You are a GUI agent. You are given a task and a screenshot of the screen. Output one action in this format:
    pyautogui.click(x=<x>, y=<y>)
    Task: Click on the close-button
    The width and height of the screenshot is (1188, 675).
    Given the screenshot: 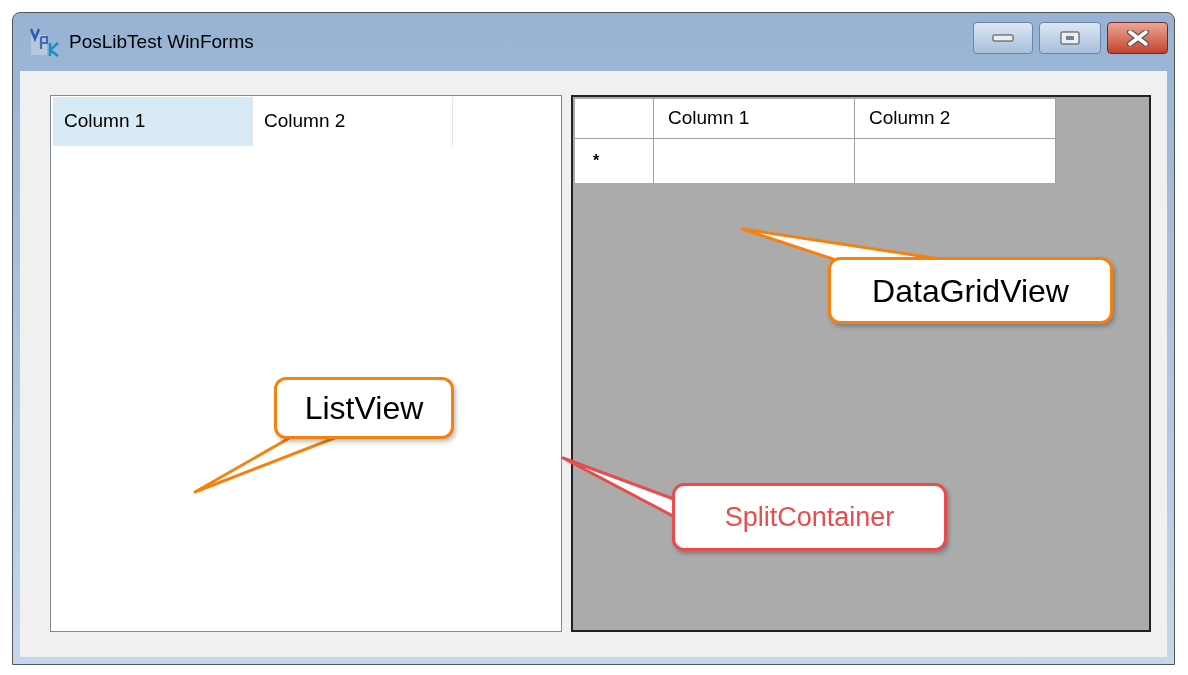 What is the action you would take?
    pyautogui.click(x=1137, y=38)
    